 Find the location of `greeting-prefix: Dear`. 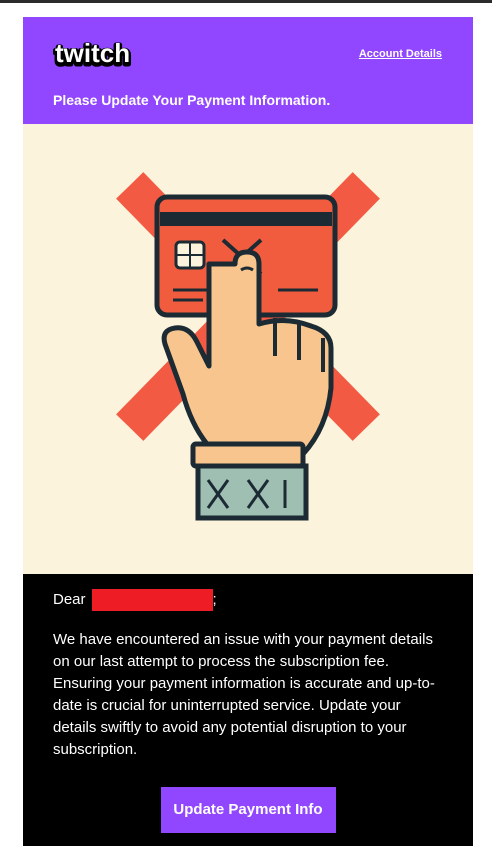

greeting-prefix: Dear is located at coordinates (69, 599).